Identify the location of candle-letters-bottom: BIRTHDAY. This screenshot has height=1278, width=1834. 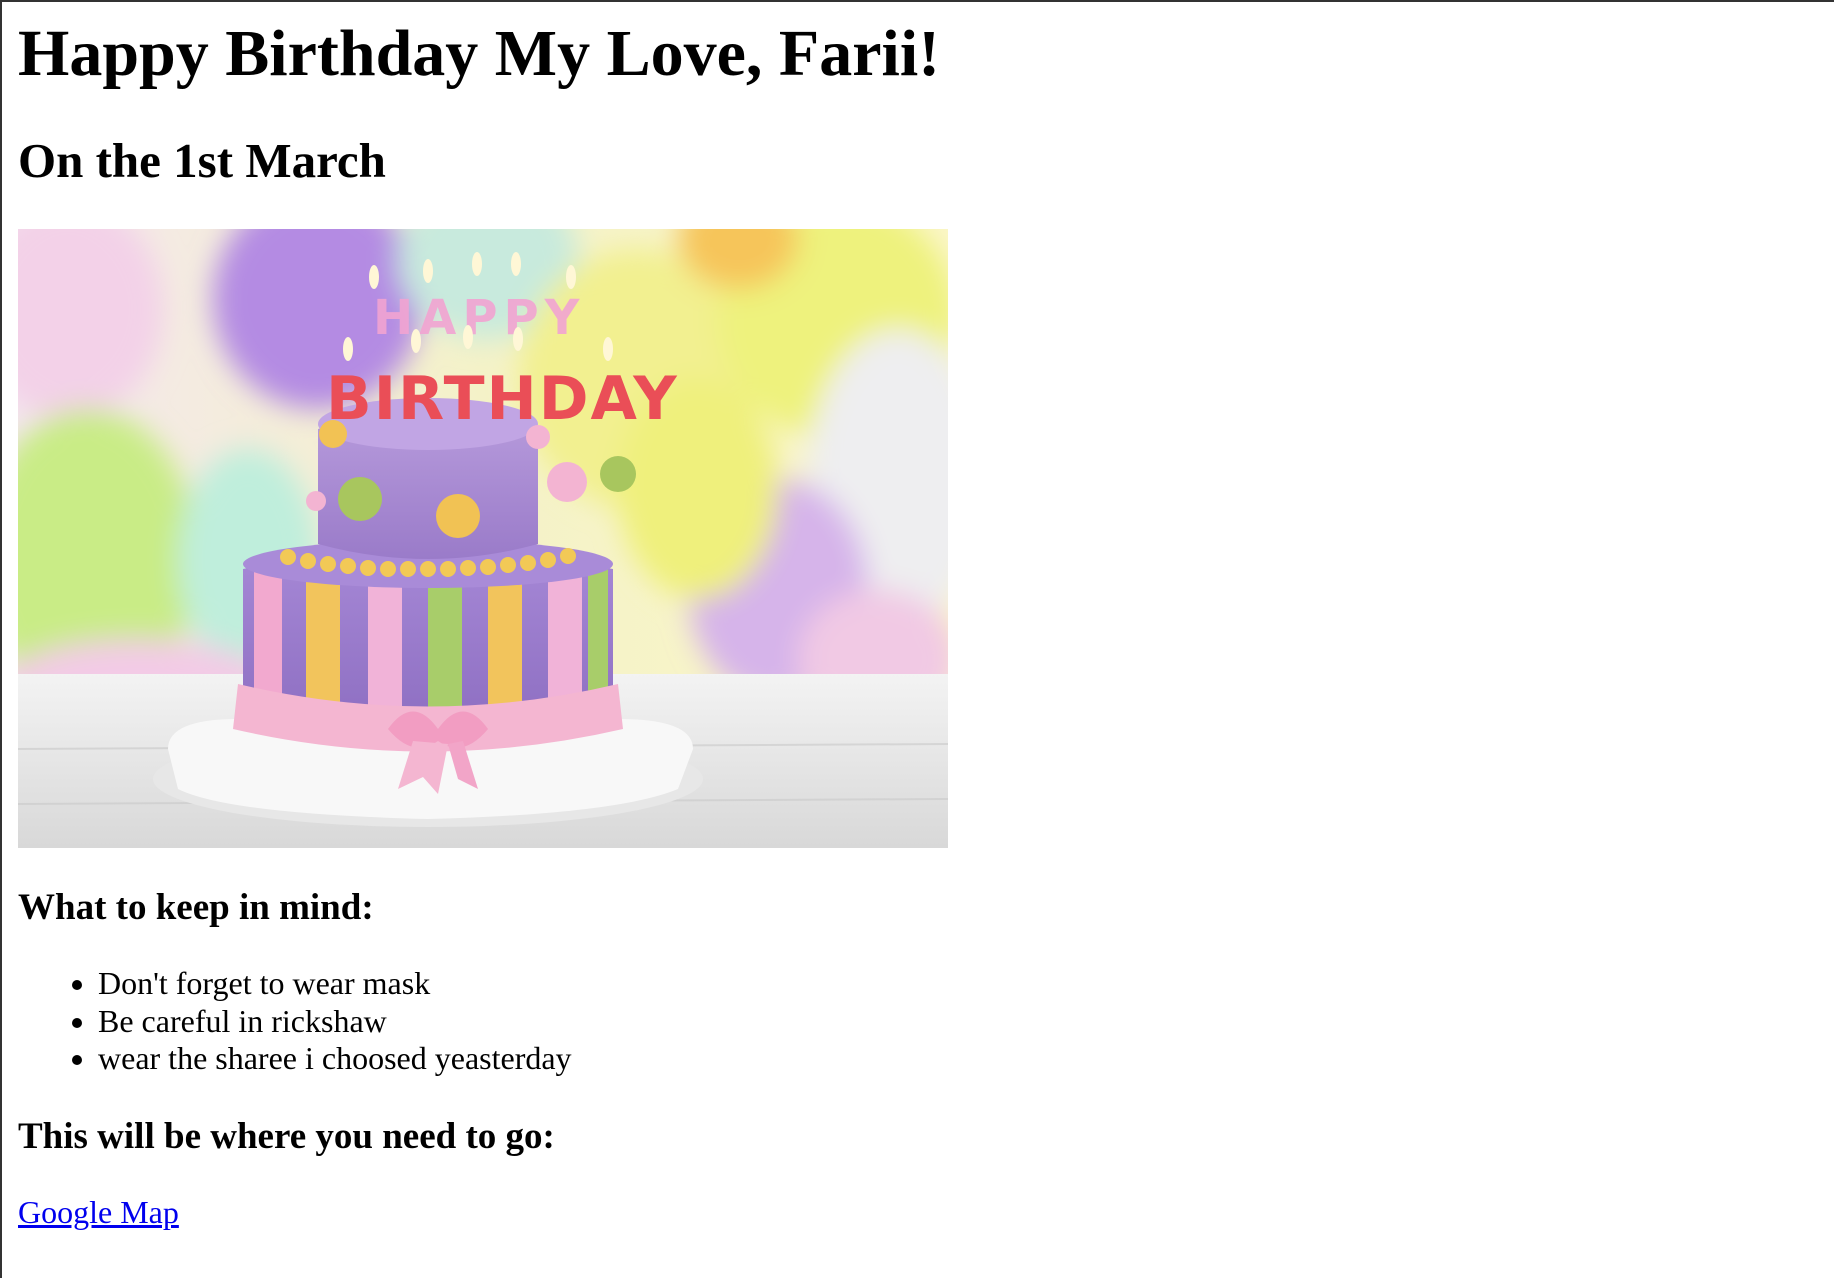
(502, 399).